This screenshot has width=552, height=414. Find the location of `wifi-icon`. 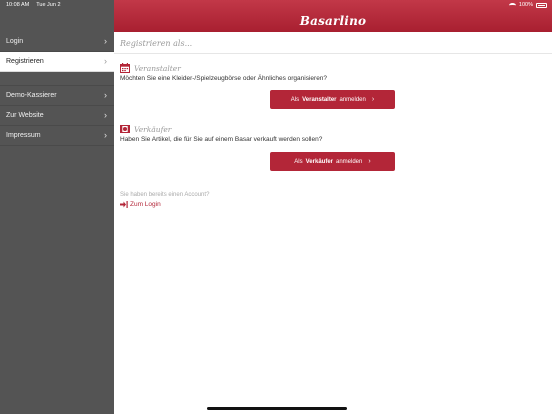

wifi-icon is located at coordinates (512, 5).